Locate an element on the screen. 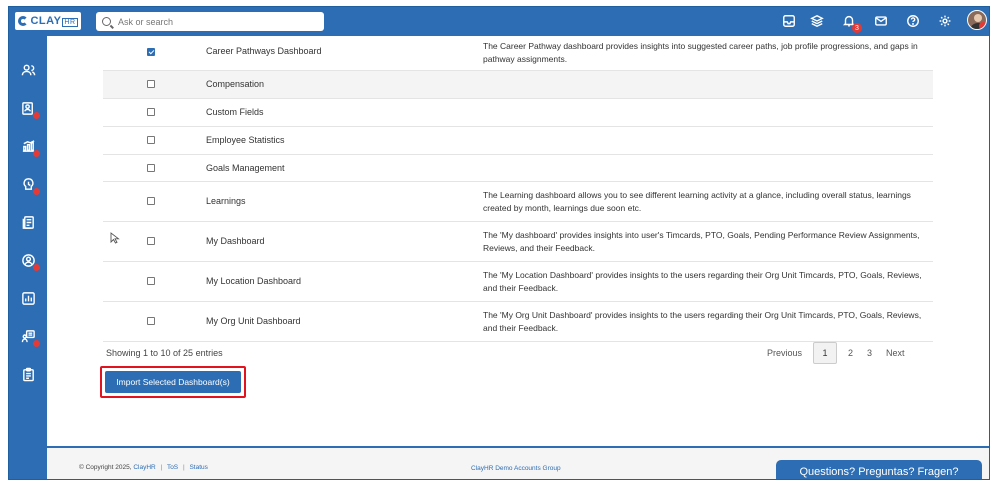  status-link: Status is located at coordinates (198, 467).